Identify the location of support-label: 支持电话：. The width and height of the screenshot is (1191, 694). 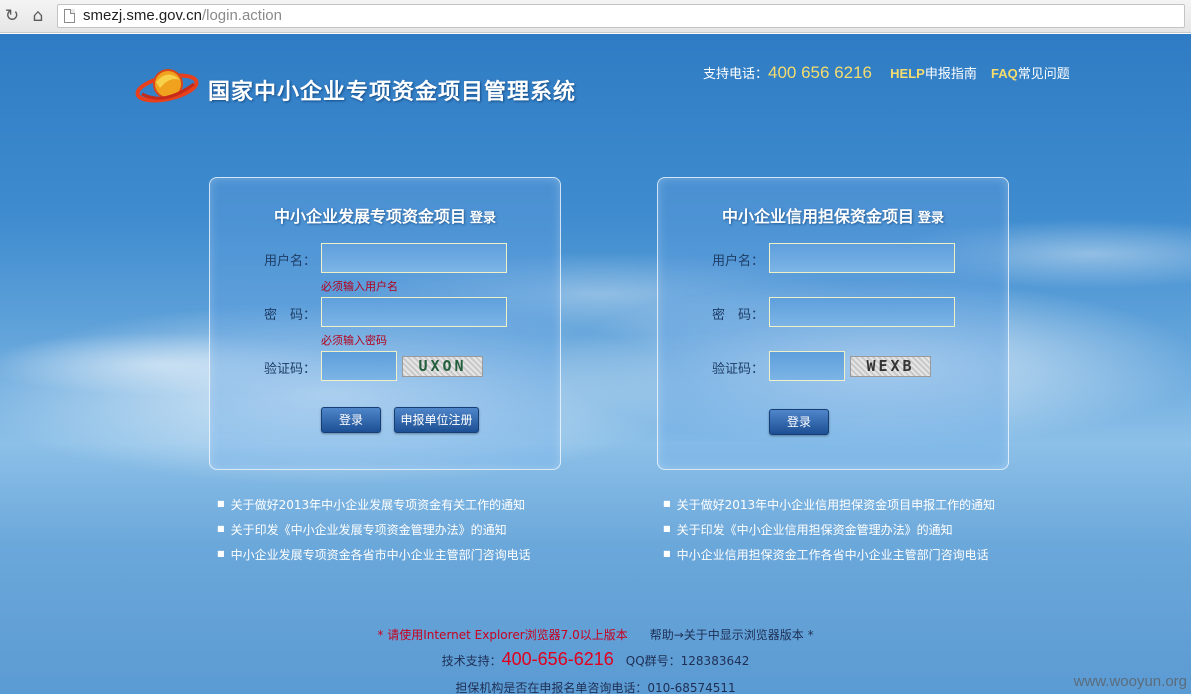
(736, 74).